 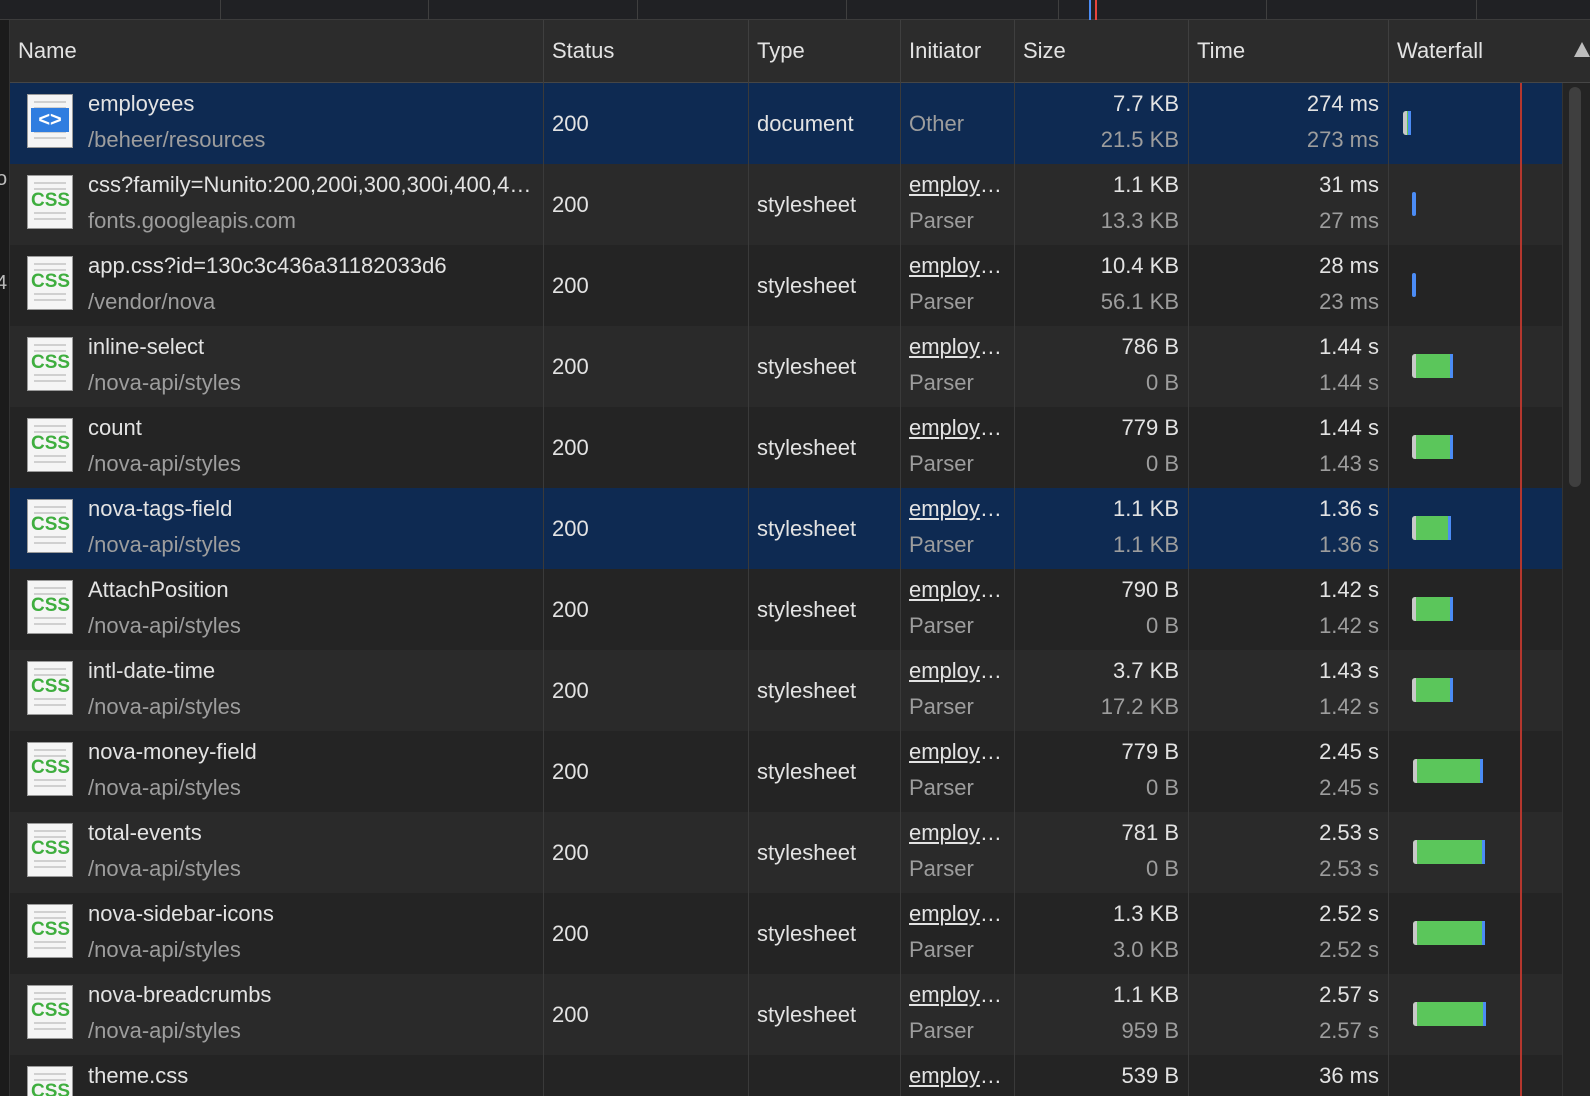 What do you see at coordinates (1289, 51) in the screenshot?
I see `column-header-time: Time` at bounding box center [1289, 51].